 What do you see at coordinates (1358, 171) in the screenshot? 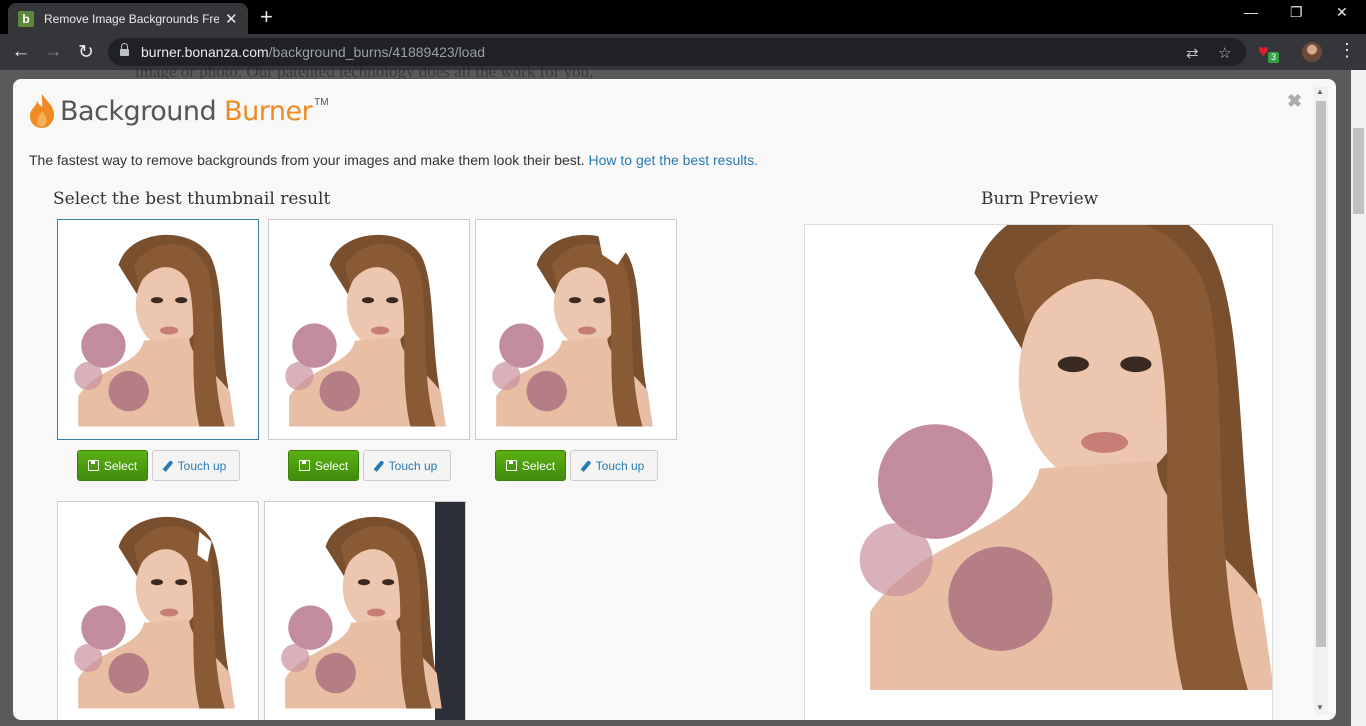
I see `page-scrollbar-thumb` at bounding box center [1358, 171].